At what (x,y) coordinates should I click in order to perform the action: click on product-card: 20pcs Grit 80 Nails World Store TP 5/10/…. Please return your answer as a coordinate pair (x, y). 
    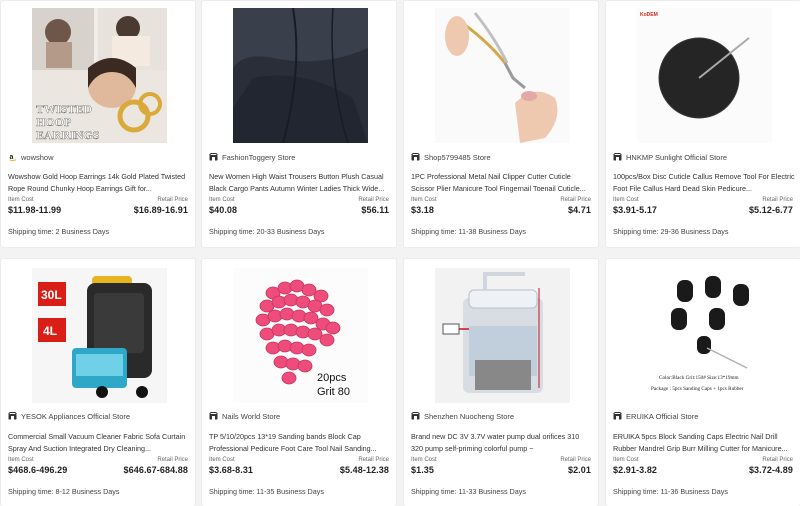
    Looking at the image, I should click on (299, 382).